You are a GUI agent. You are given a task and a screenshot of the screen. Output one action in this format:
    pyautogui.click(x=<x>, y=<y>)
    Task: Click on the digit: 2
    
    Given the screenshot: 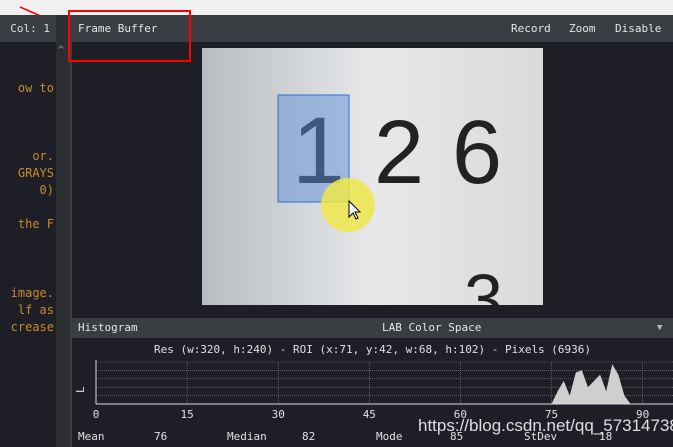 What is the action you would take?
    pyautogui.click(x=399, y=153)
    